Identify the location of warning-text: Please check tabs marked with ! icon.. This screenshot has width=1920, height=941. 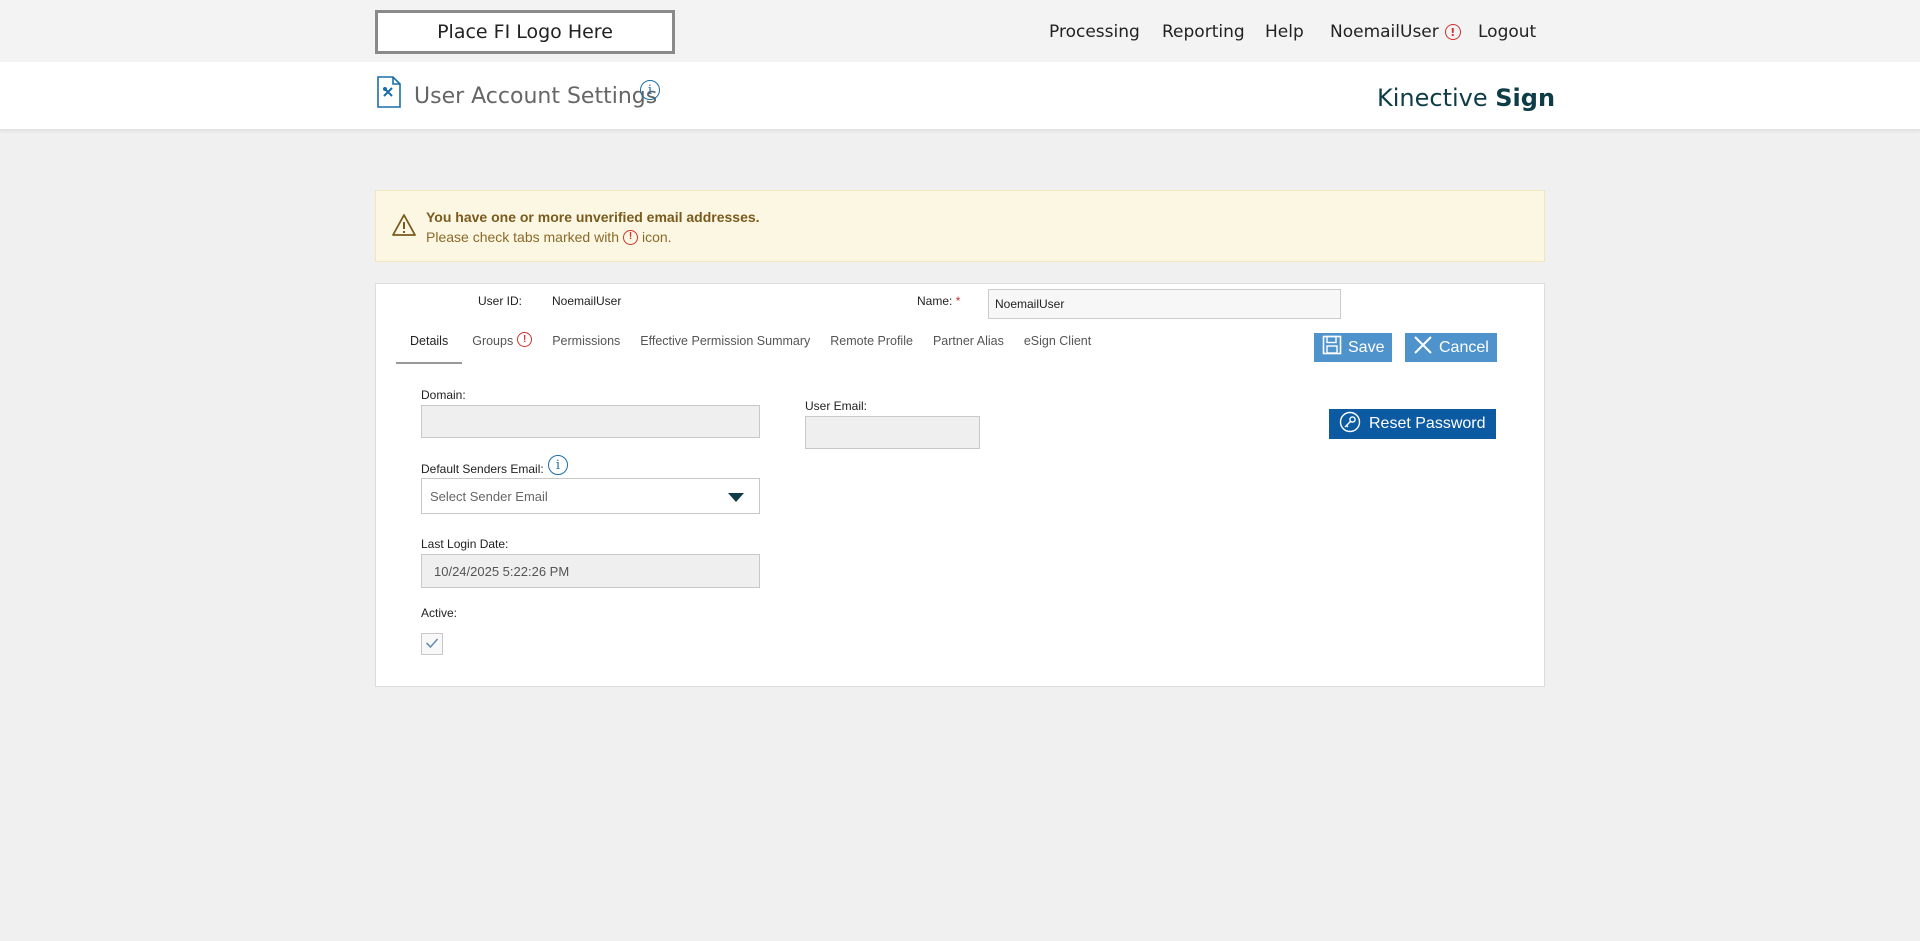
(549, 237).